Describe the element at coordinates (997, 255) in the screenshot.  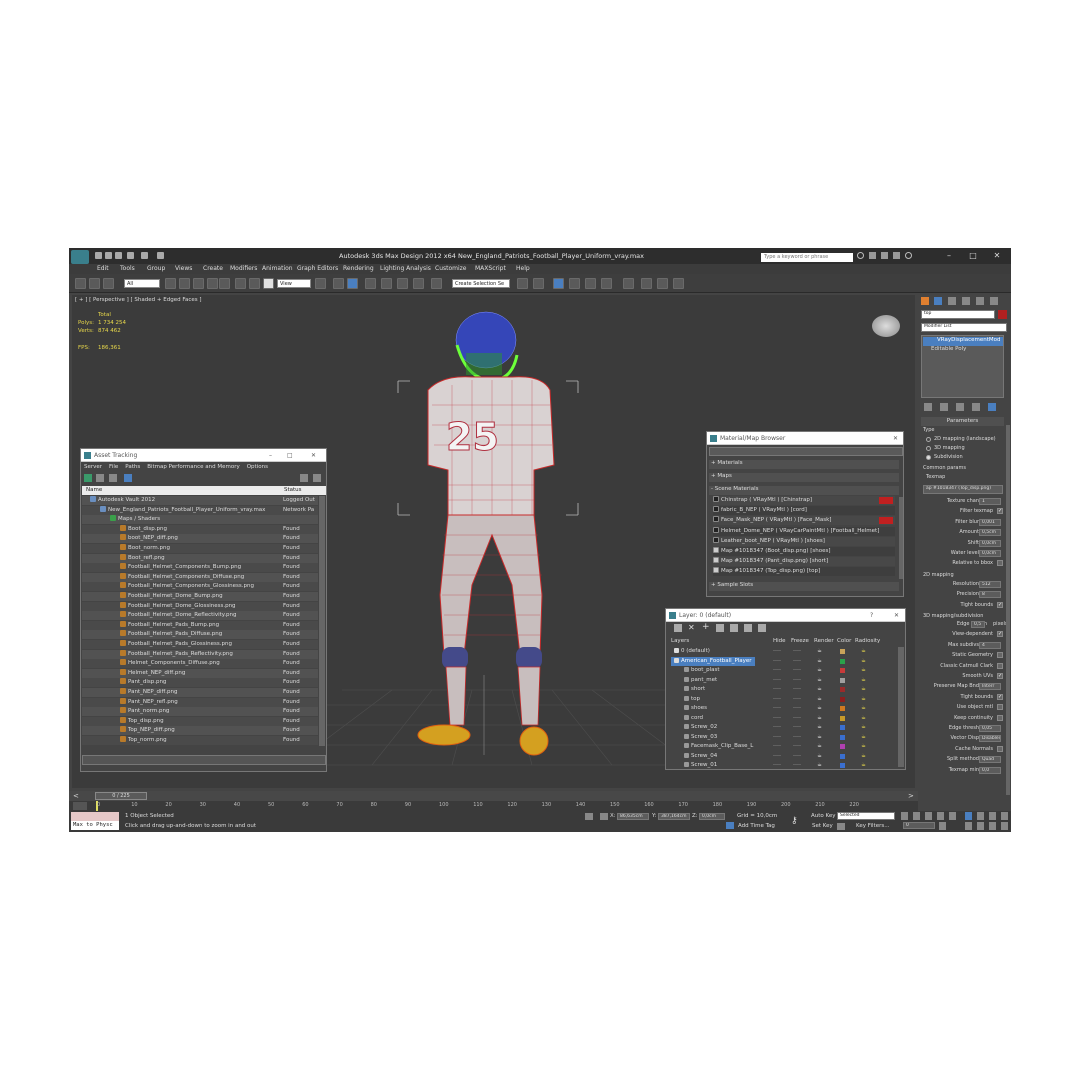
I see `close-button: ✕` at that location.